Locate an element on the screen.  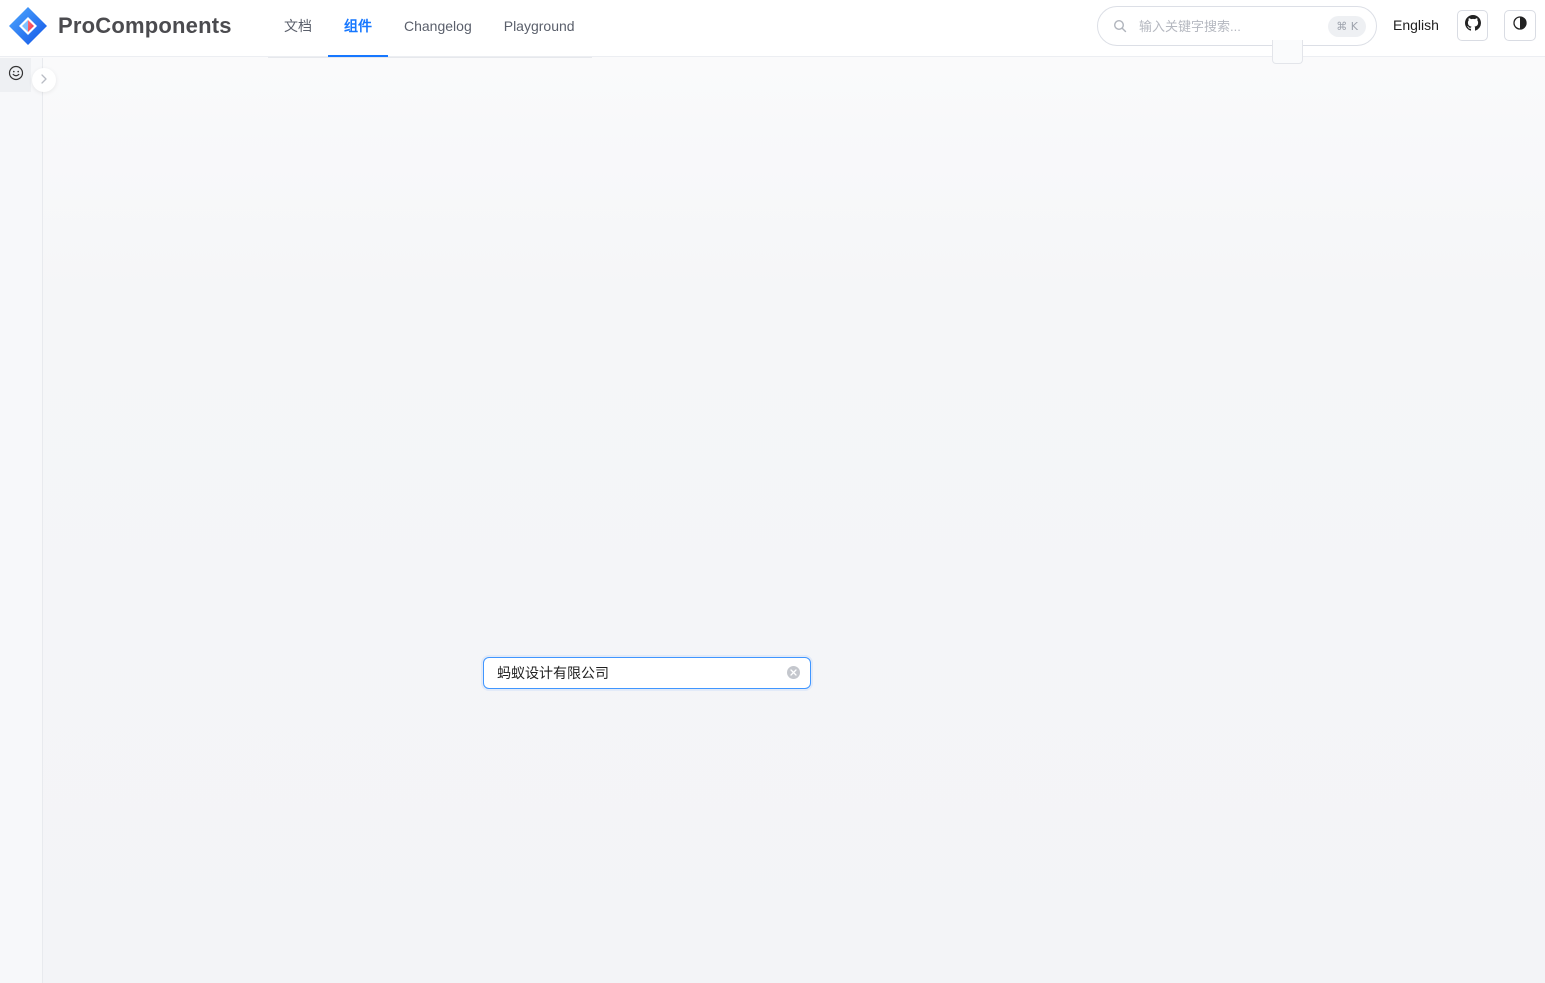
main-nav: 文档 组件 Changelog Playground is located at coordinates (429, 28).